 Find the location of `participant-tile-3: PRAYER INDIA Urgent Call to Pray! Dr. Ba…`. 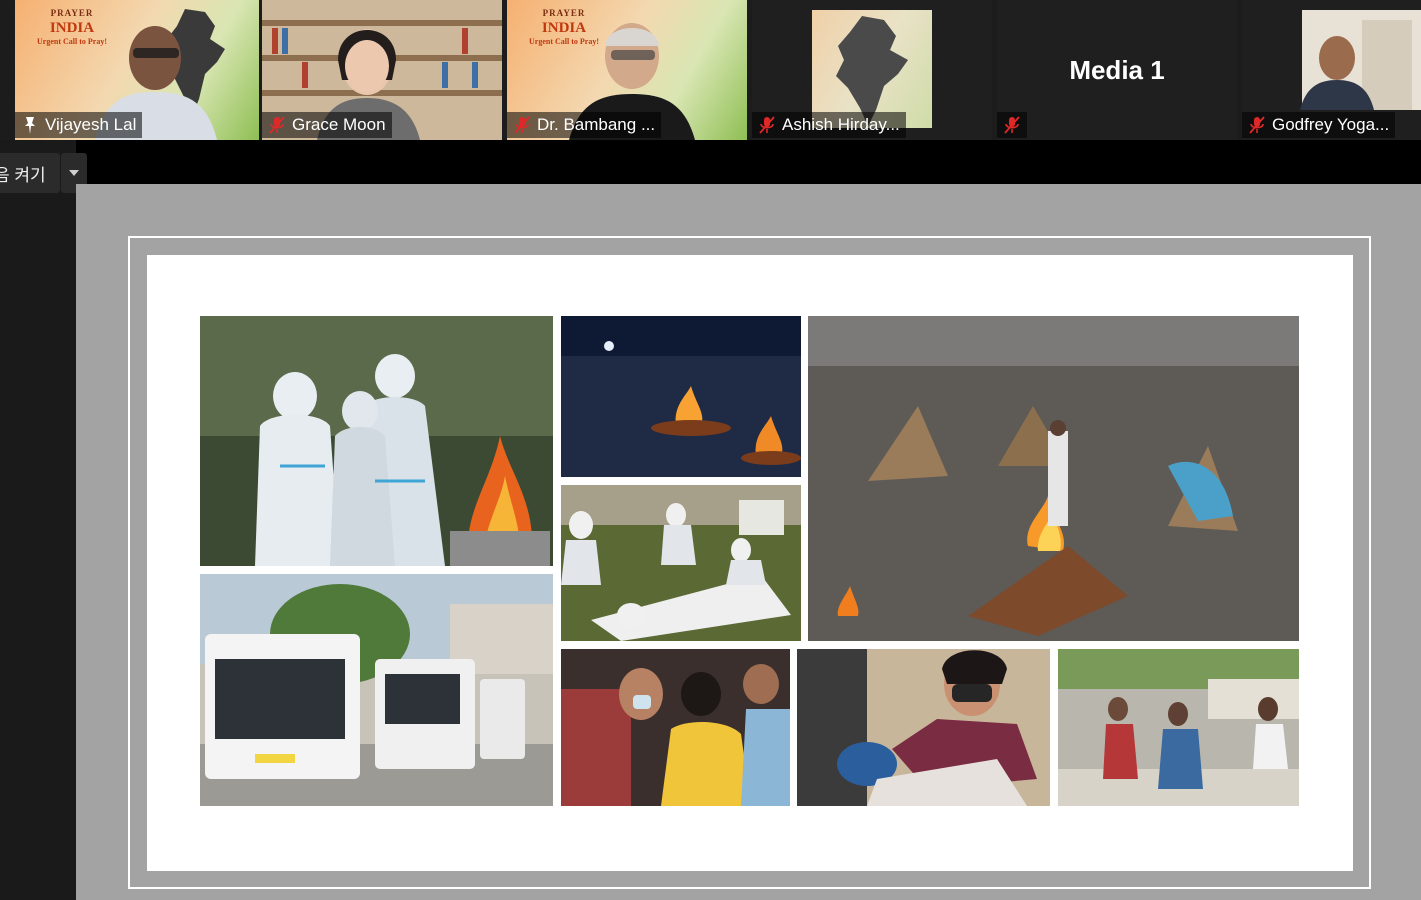

participant-tile-3: PRAYER INDIA Urgent Call to Pray! Dr. Ba… is located at coordinates (627, 70).